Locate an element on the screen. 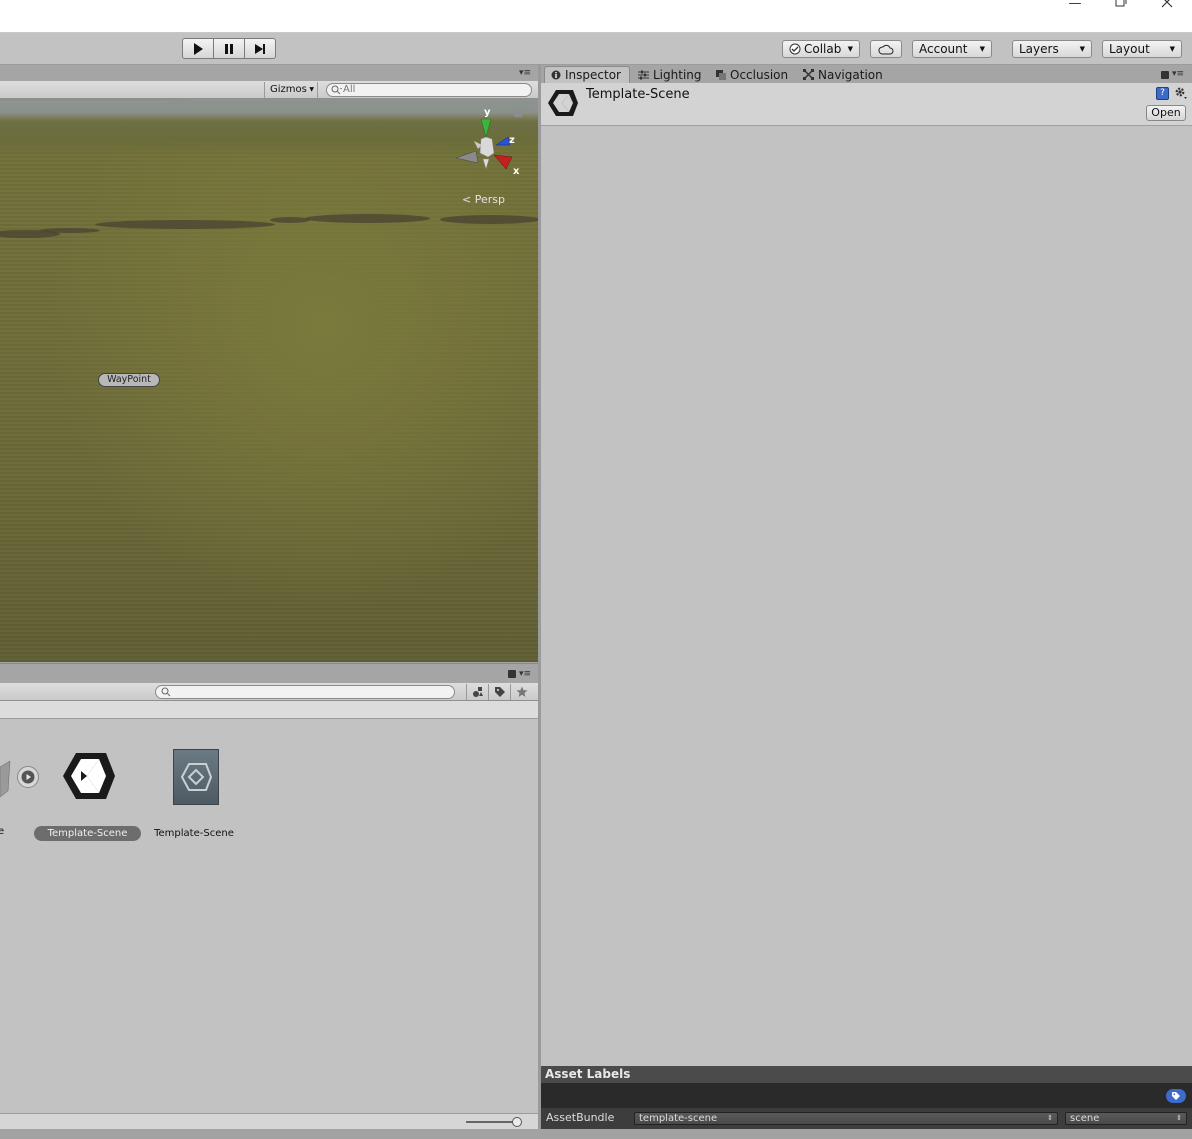 The height and width of the screenshot is (1139, 1192). add-label-button is located at coordinates (1176, 1096).